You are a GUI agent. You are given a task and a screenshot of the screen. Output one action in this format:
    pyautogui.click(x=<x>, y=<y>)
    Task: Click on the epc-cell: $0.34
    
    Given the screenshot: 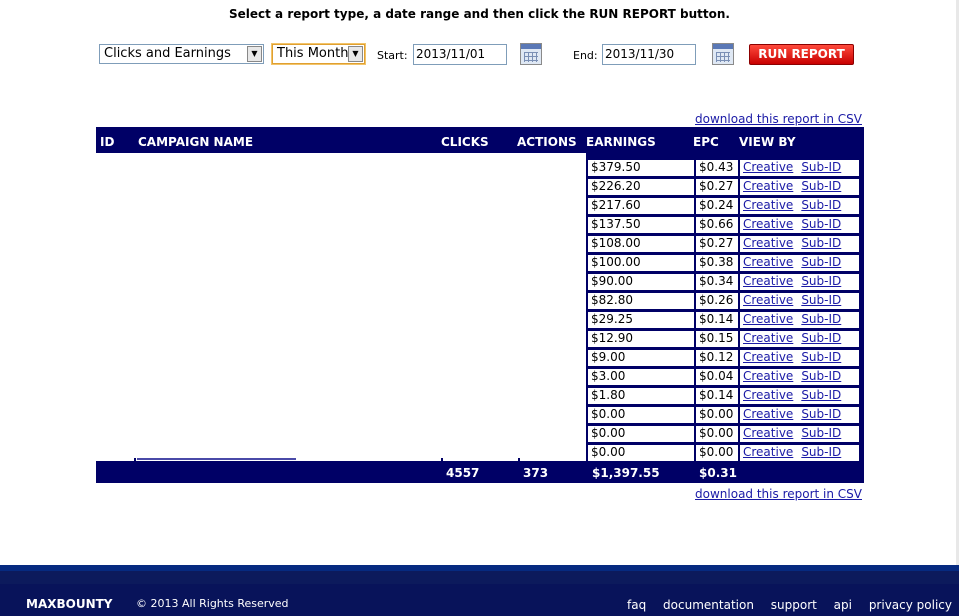 What is the action you would take?
    pyautogui.click(x=717, y=282)
    